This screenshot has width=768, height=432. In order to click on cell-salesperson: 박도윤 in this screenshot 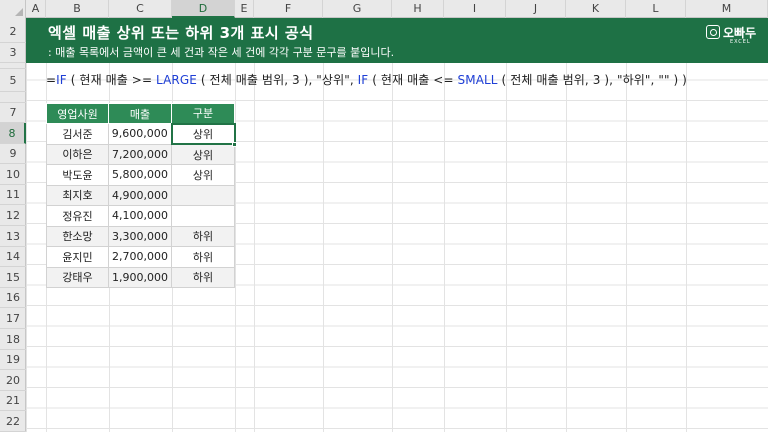, I will do `click(77, 175)`.